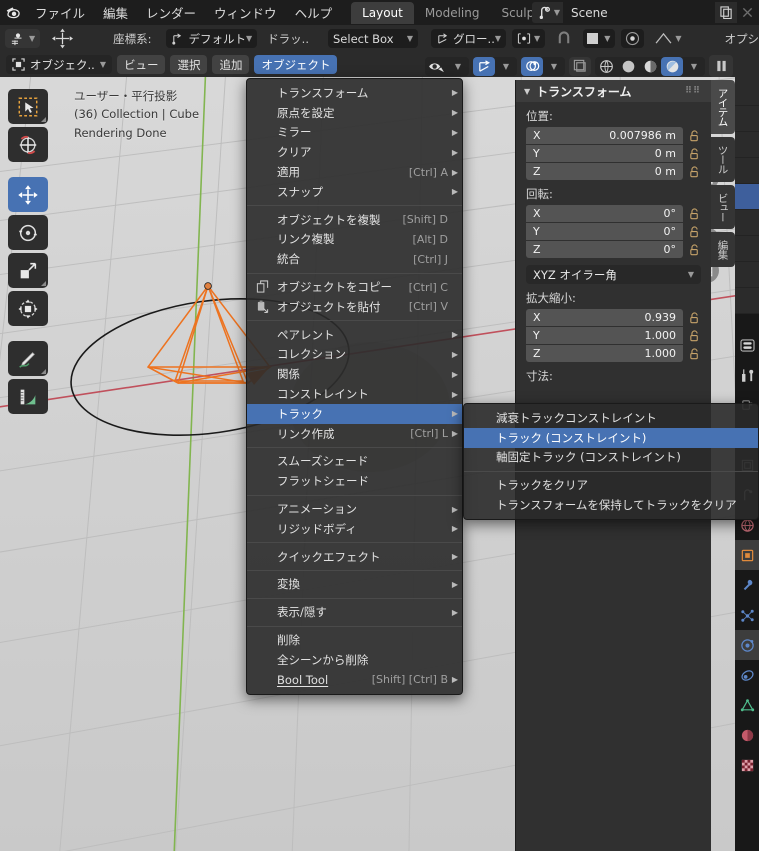 This screenshot has width=759, height=851. What do you see at coordinates (354, 529) in the screenshot?
I see `menu-item-rigid-body: リジッドボディ ▶` at bounding box center [354, 529].